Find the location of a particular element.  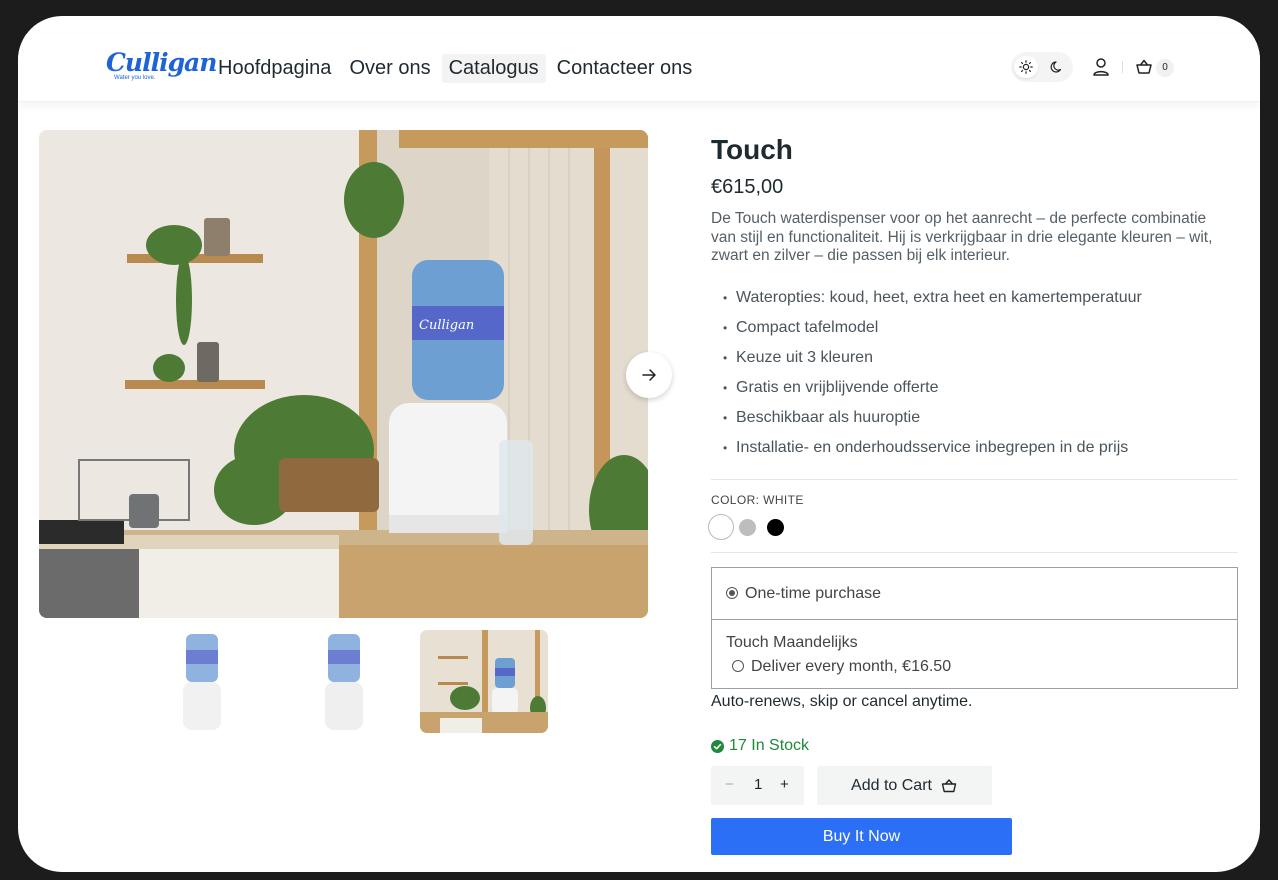

feature-item: Gratis en vrijblijvende offerte is located at coordinates (926, 393).